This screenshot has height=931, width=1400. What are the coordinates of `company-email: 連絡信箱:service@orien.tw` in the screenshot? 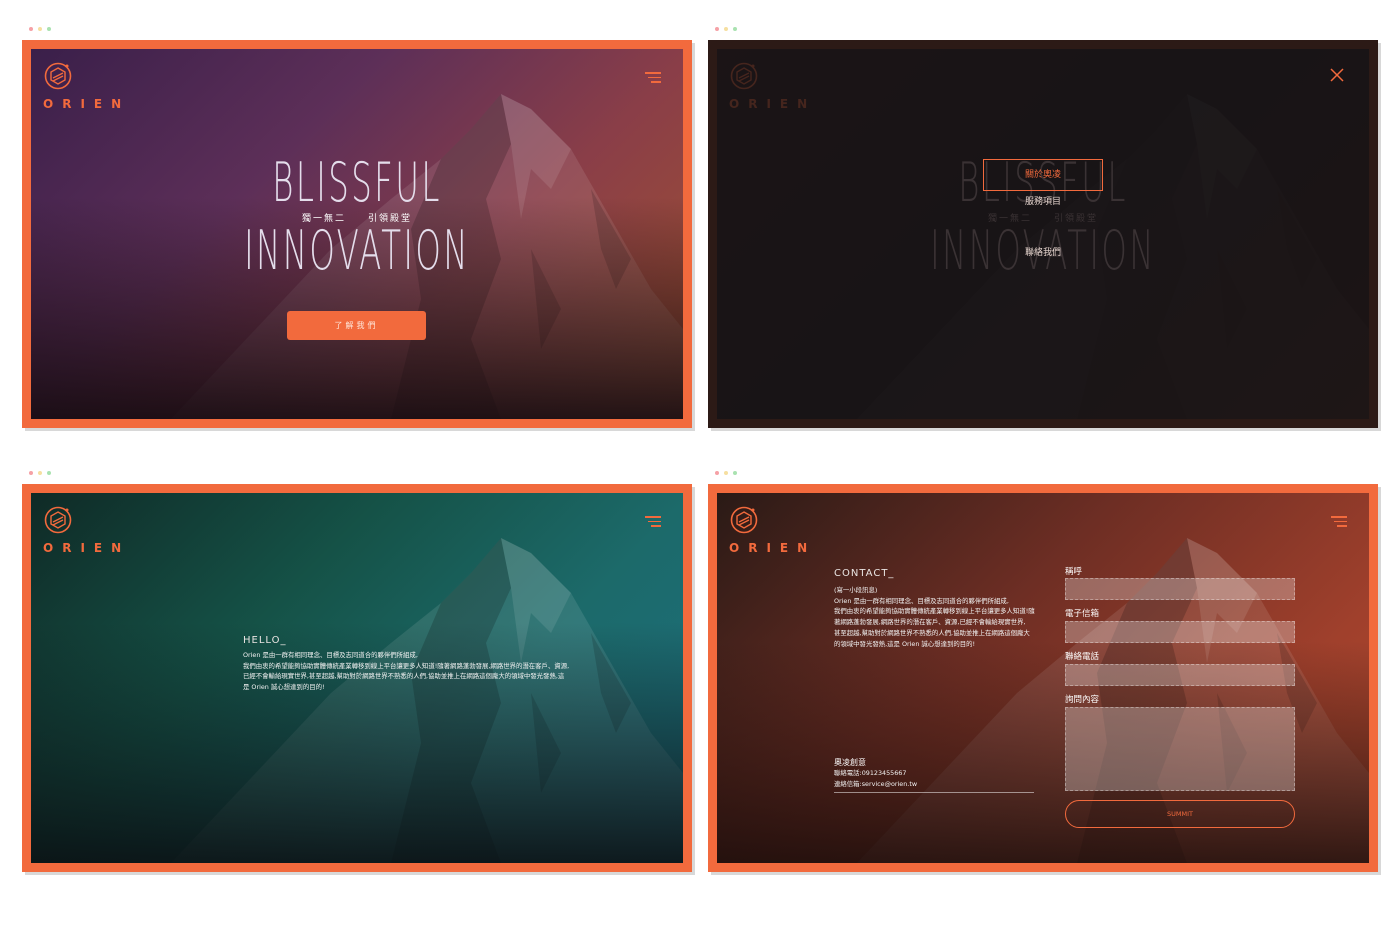 It's located at (876, 783).